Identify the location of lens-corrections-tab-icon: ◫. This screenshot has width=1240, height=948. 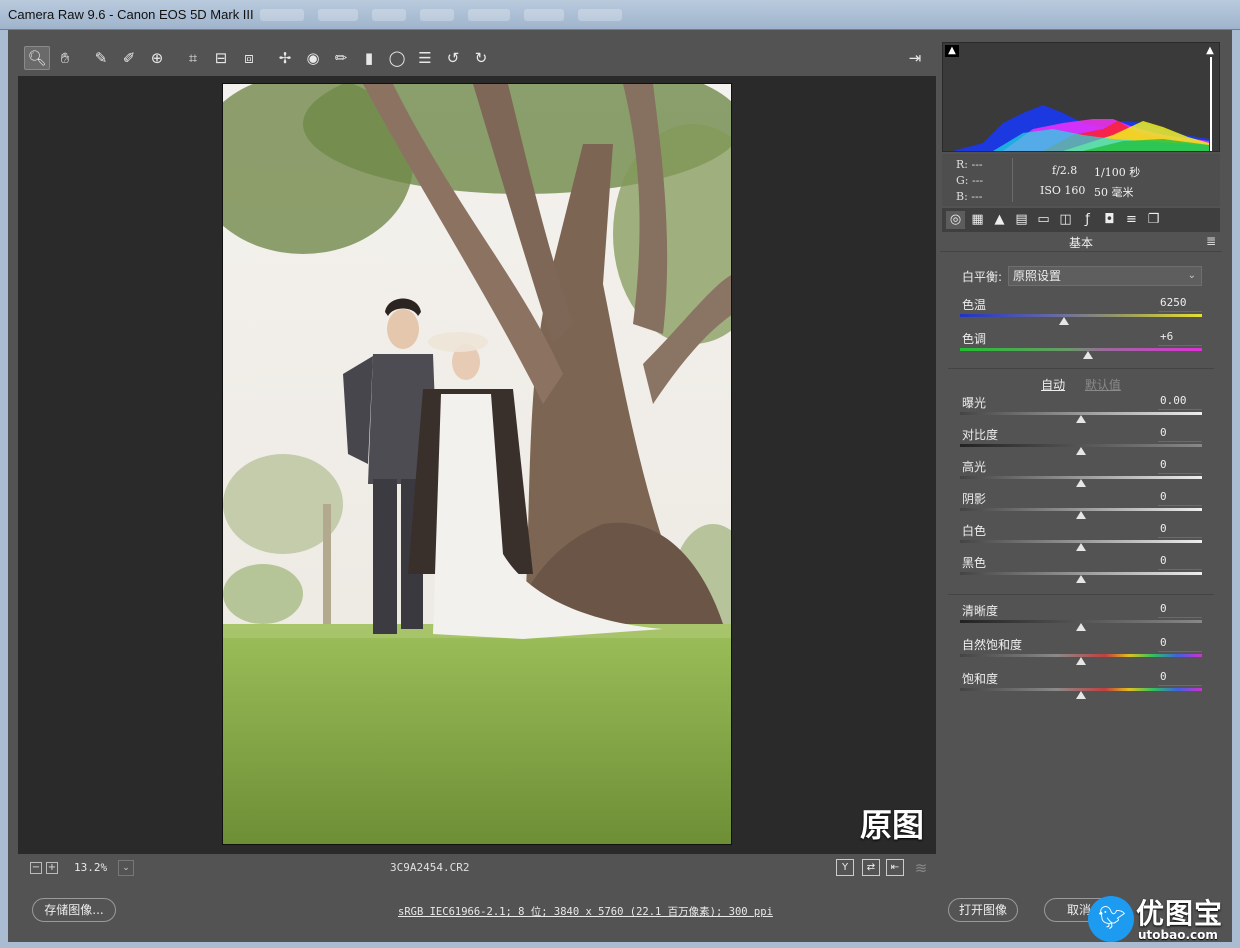
(1065, 220).